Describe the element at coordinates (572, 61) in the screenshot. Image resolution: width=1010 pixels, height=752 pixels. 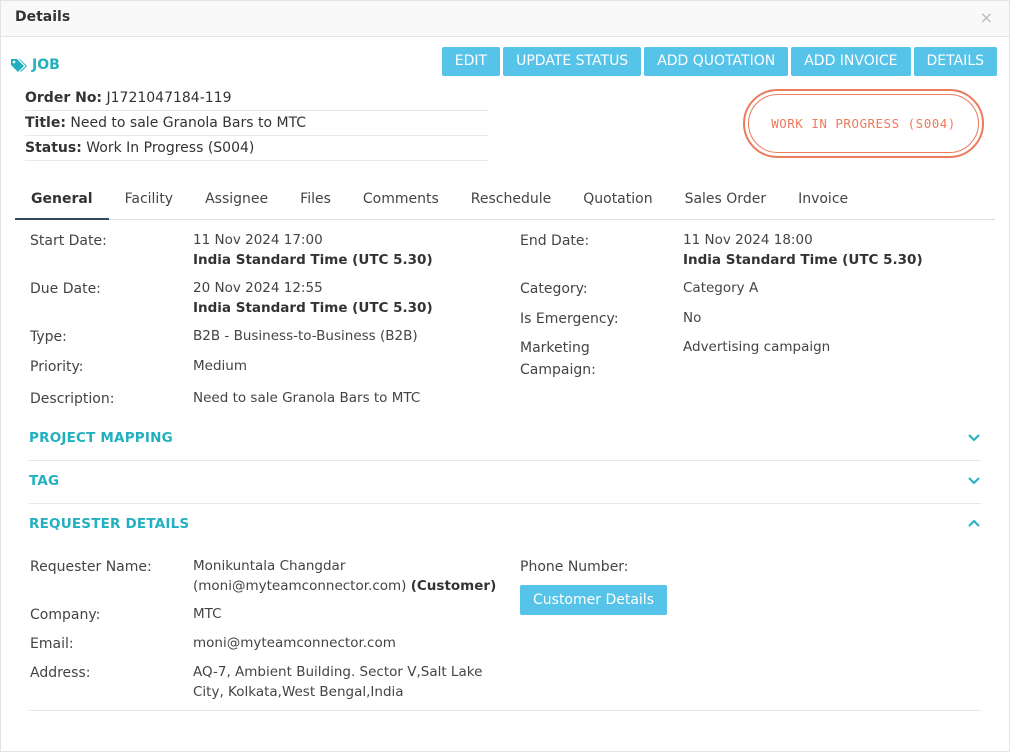
I see `update-status-button: UPDATE STATUS` at that location.